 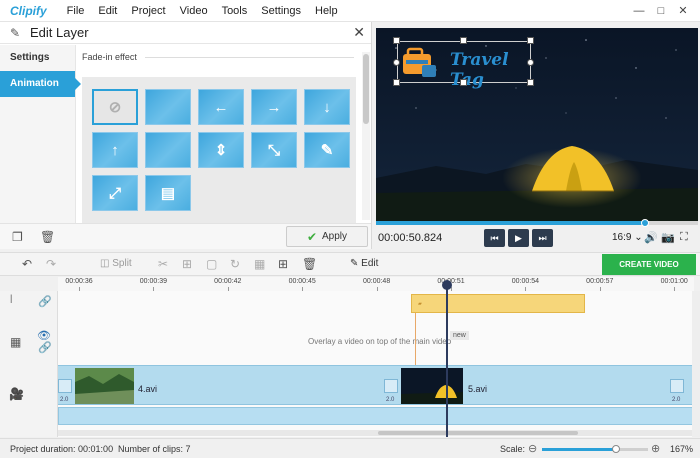 I want to click on menu-video: Video, so click(x=194, y=11).